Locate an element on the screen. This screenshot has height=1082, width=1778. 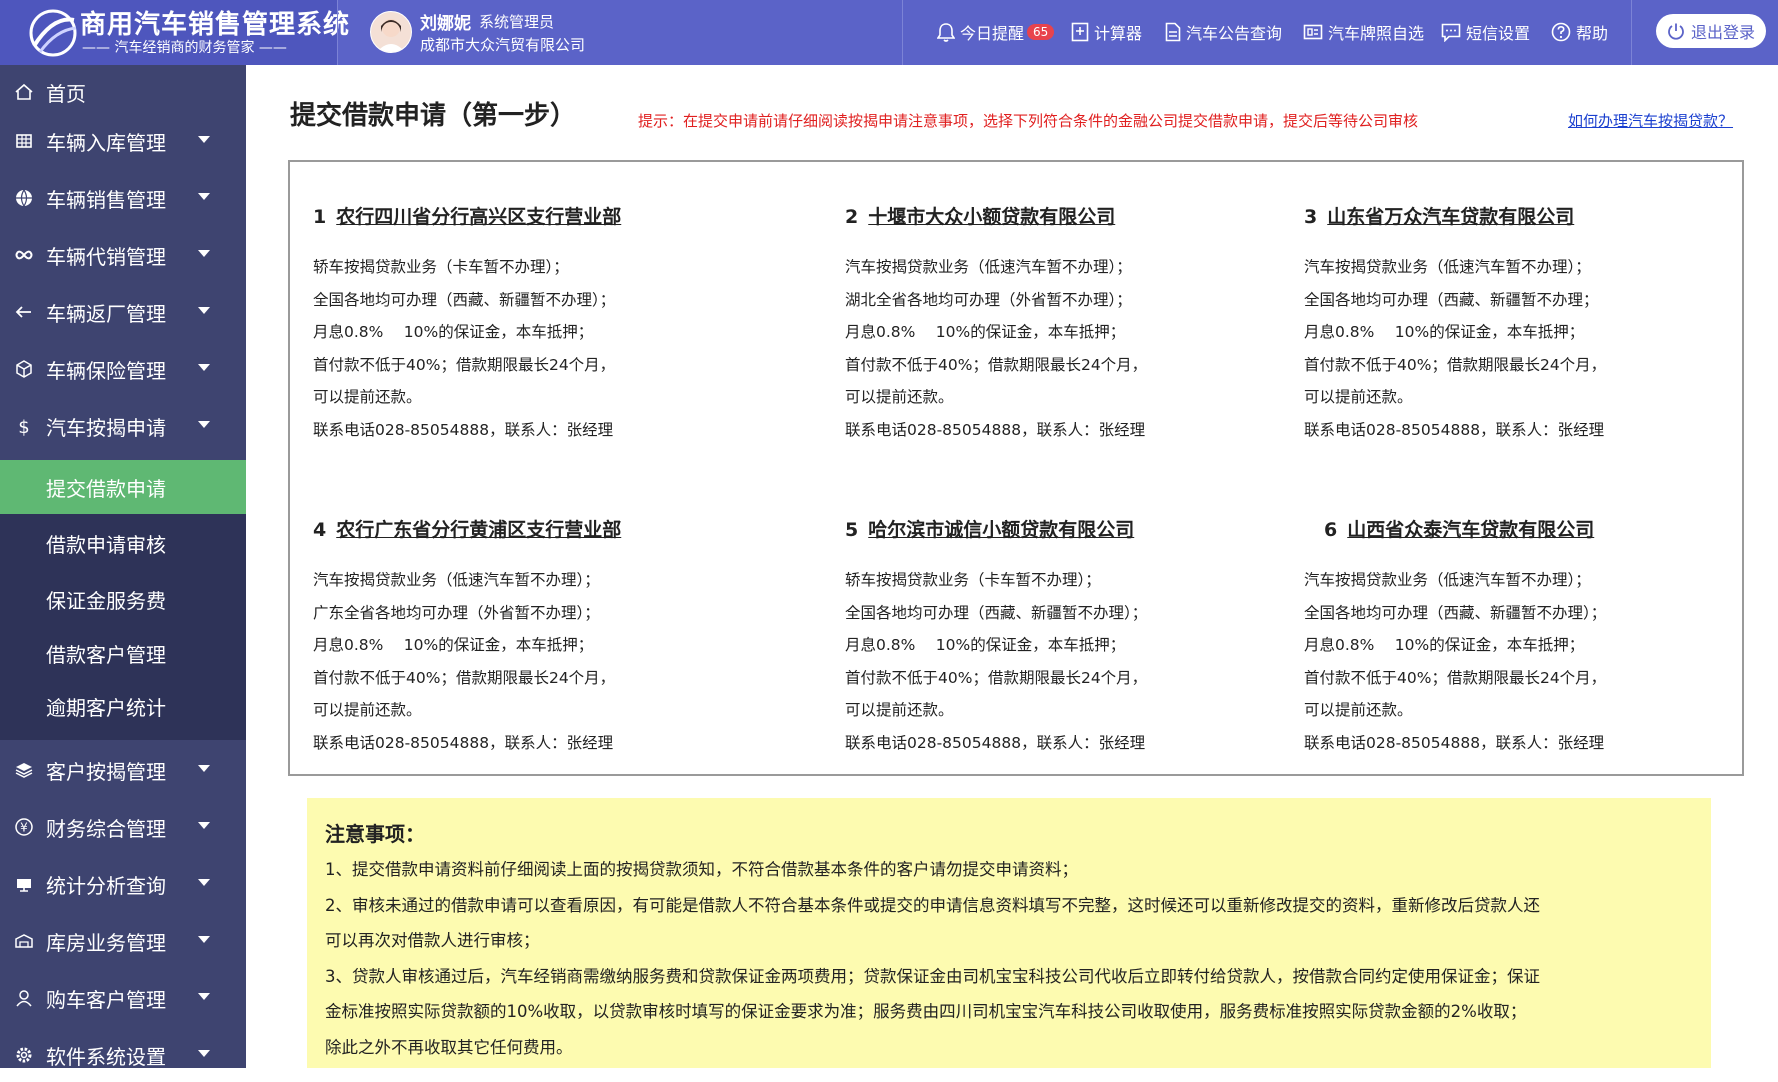
sidebar-item-settings: 软件系统设置 is located at coordinates (123, 1055).